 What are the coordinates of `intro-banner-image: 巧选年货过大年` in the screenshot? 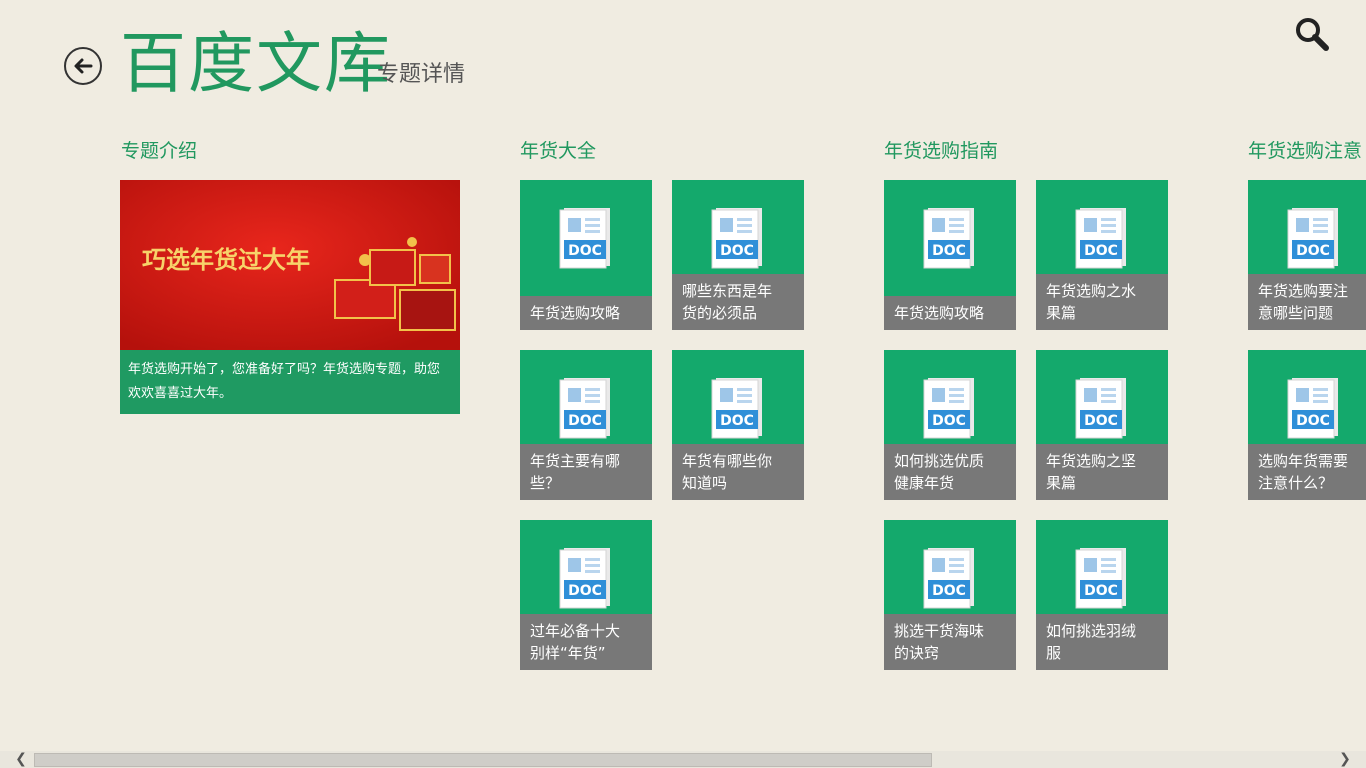 It's located at (290, 265).